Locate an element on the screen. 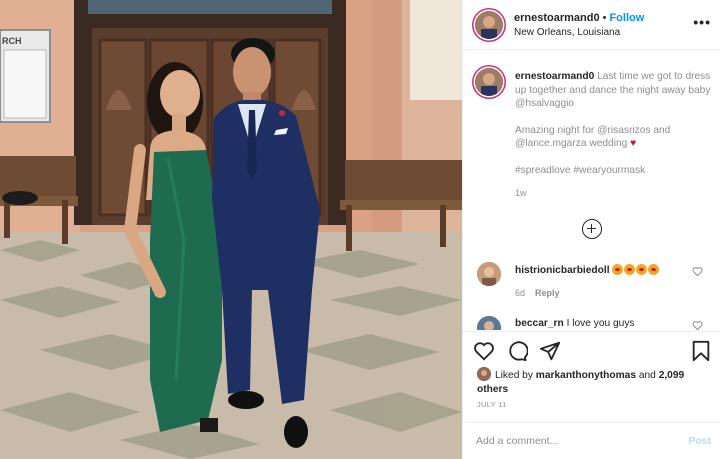 This screenshot has width=720, height=459. author-avatar is located at coordinates (489, 25).